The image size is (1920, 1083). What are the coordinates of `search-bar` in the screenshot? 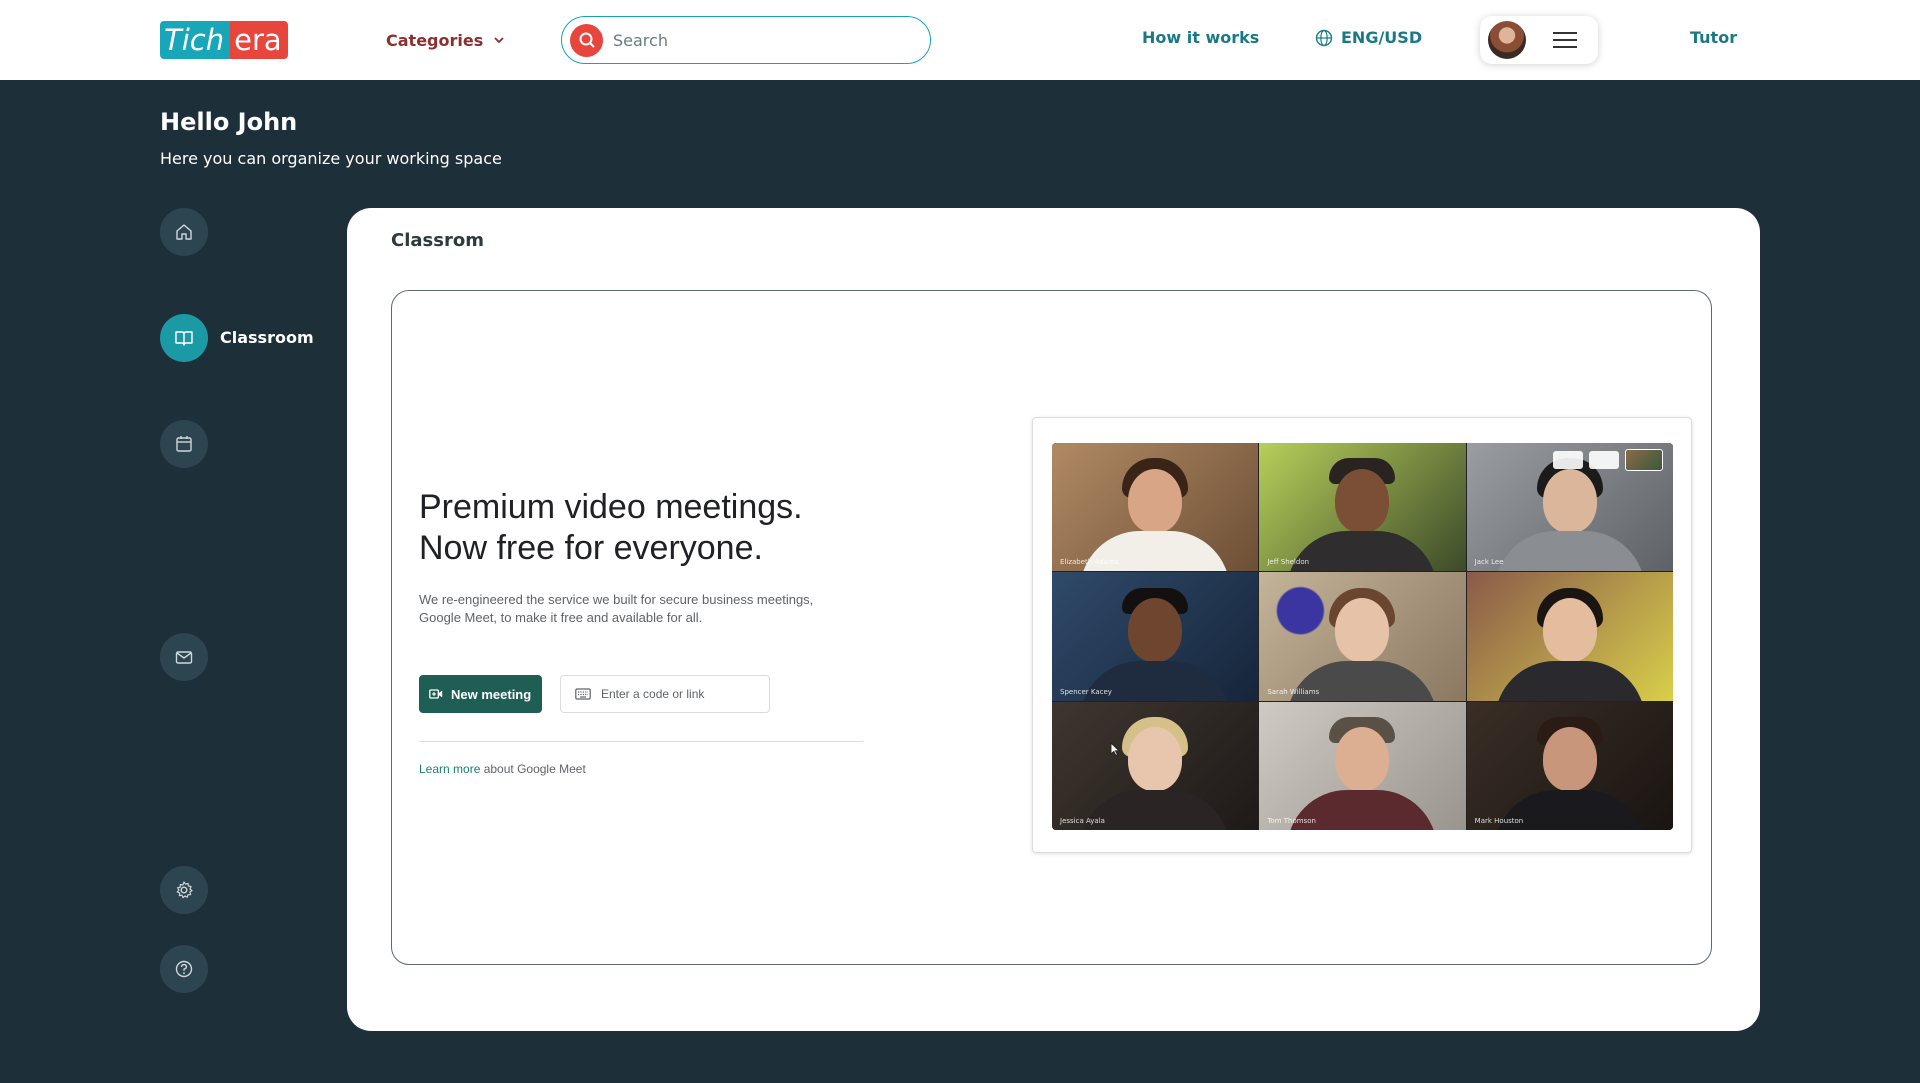 It's located at (746, 40).